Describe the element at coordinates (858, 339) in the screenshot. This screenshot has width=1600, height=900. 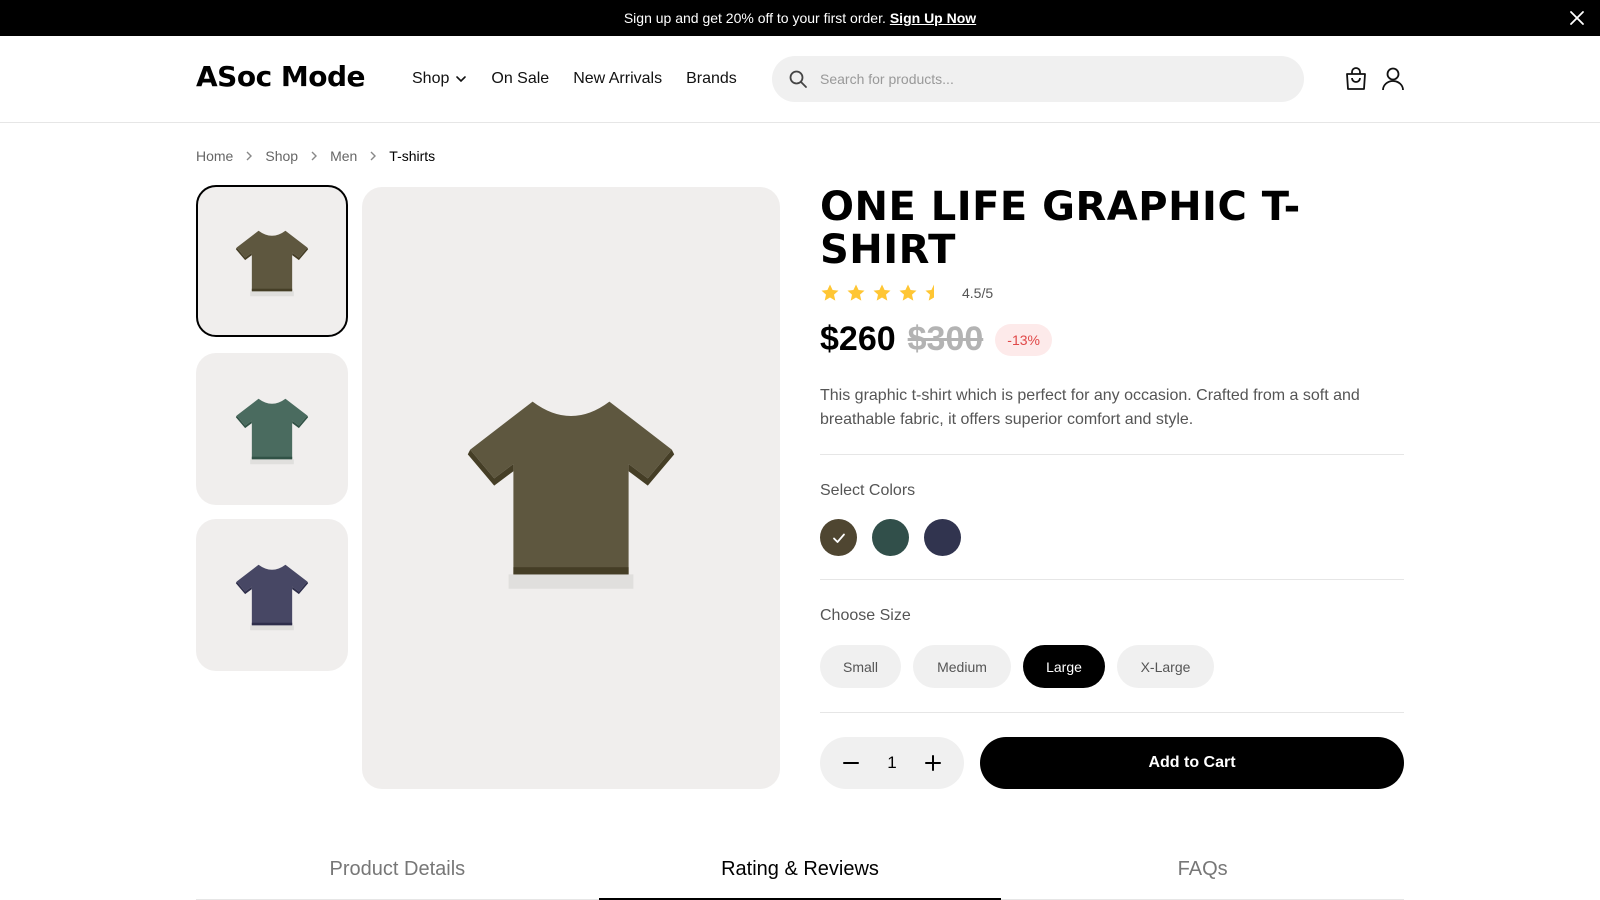
I see `current-price: $260` at that location.